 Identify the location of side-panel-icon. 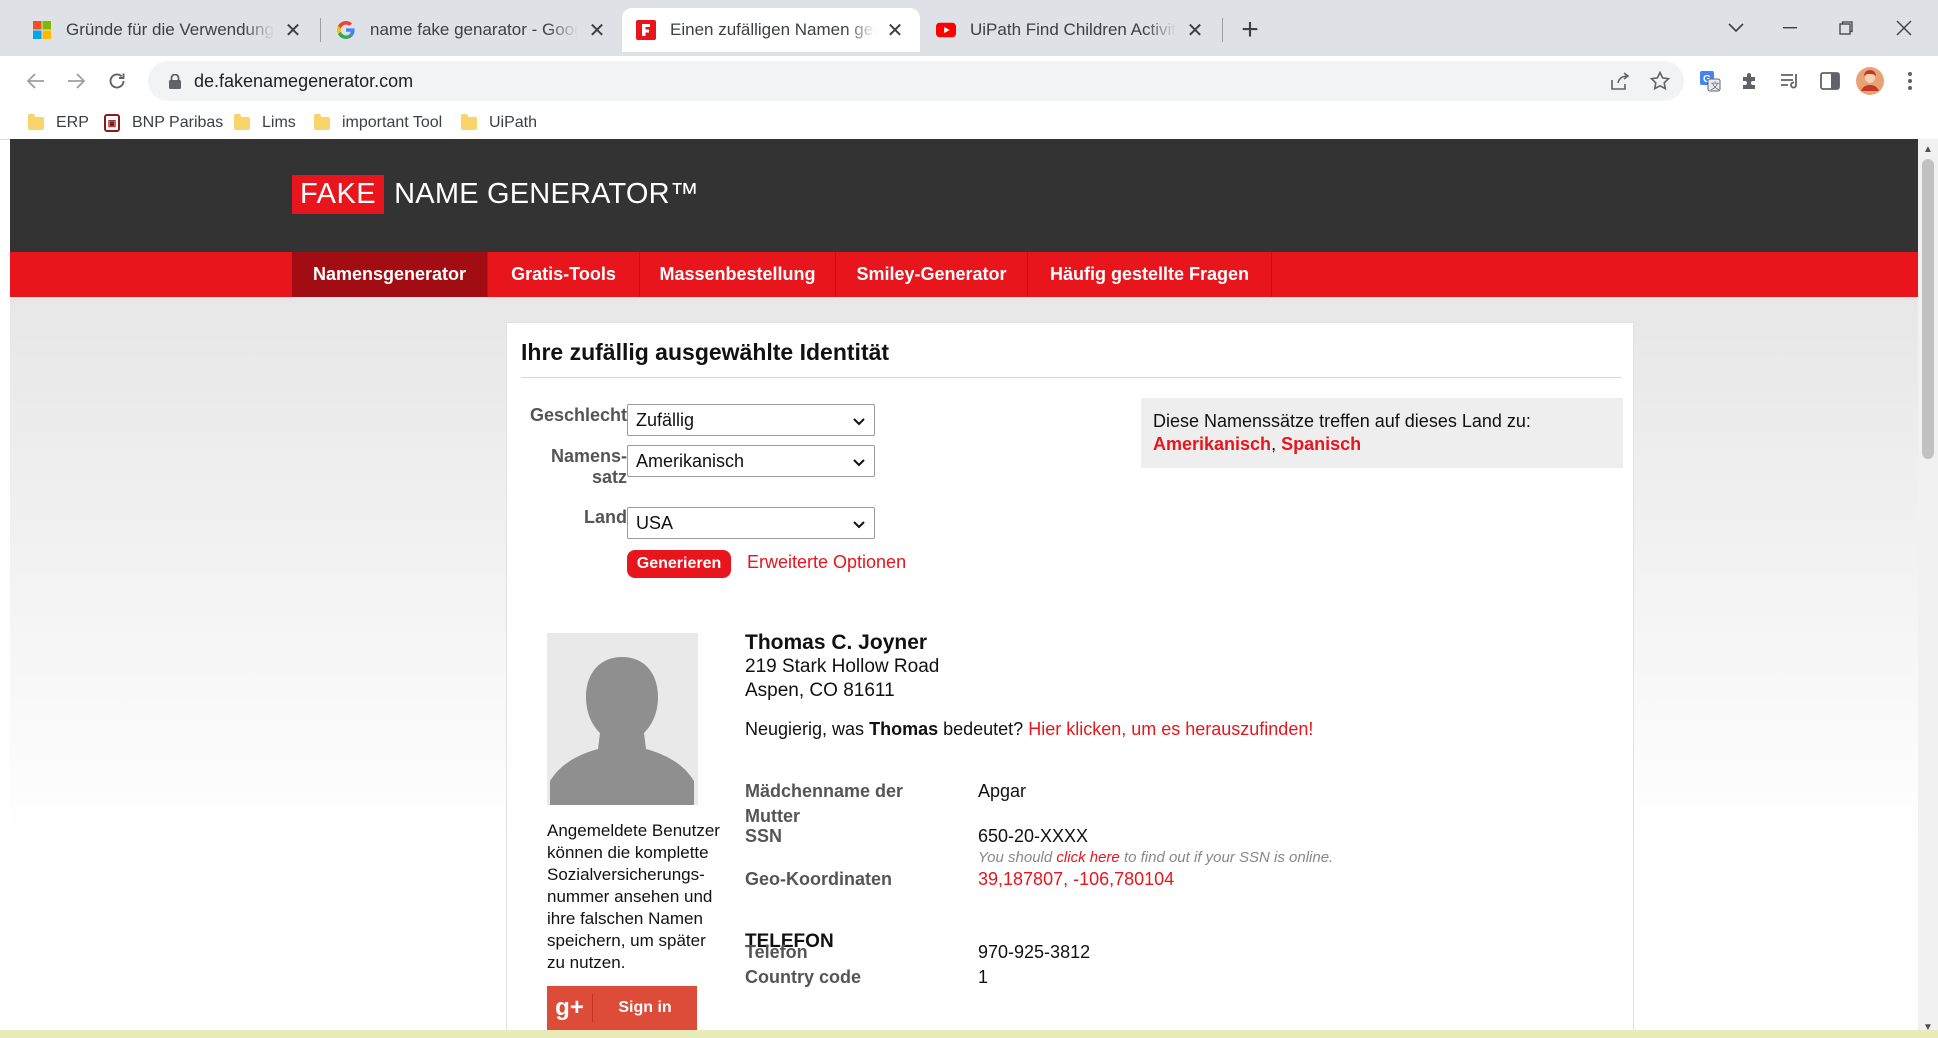
(1830, 81).